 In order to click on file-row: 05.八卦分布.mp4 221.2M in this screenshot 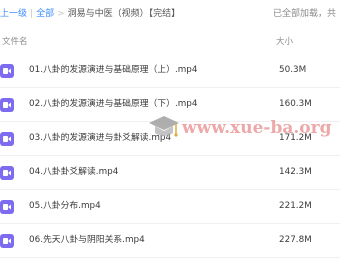, I will do `click(170, 207)`.